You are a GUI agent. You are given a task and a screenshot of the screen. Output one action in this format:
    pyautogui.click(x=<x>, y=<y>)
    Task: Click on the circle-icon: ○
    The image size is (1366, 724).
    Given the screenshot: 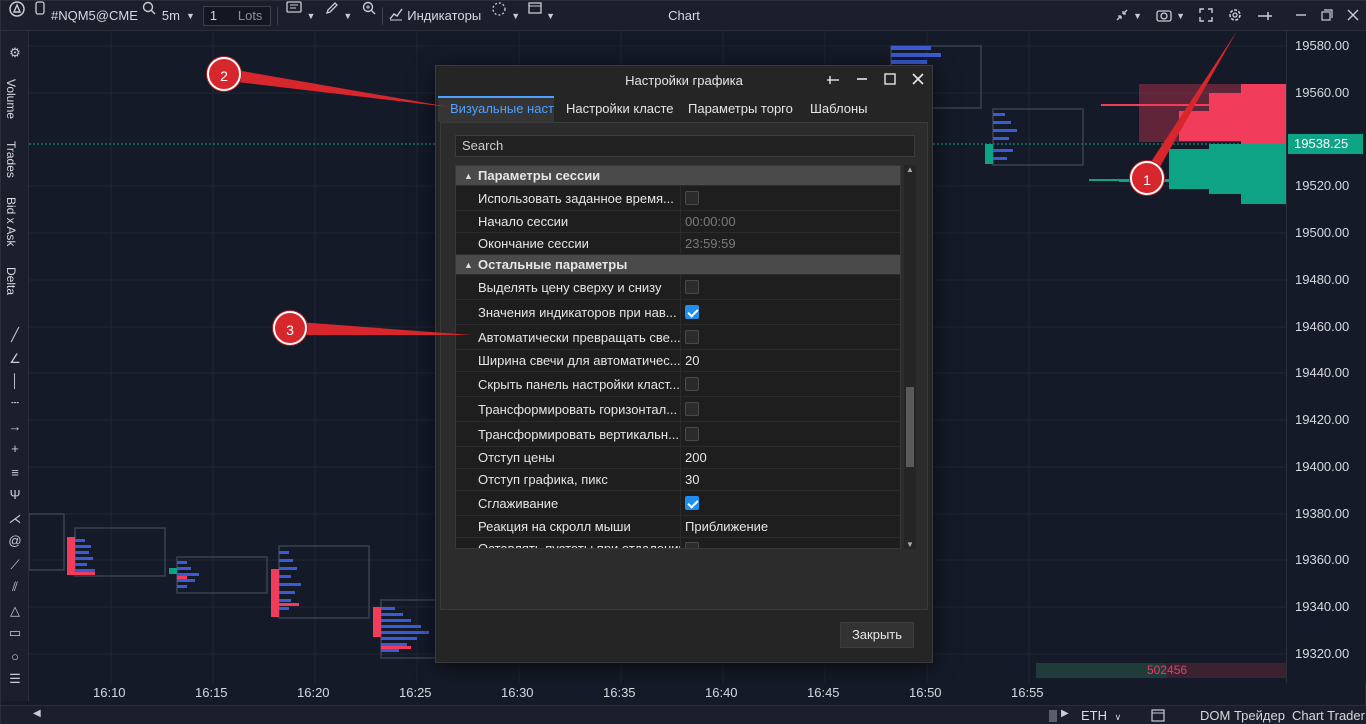 What is the action you would take?
    pyautogui.click(x=15, y=657)
    